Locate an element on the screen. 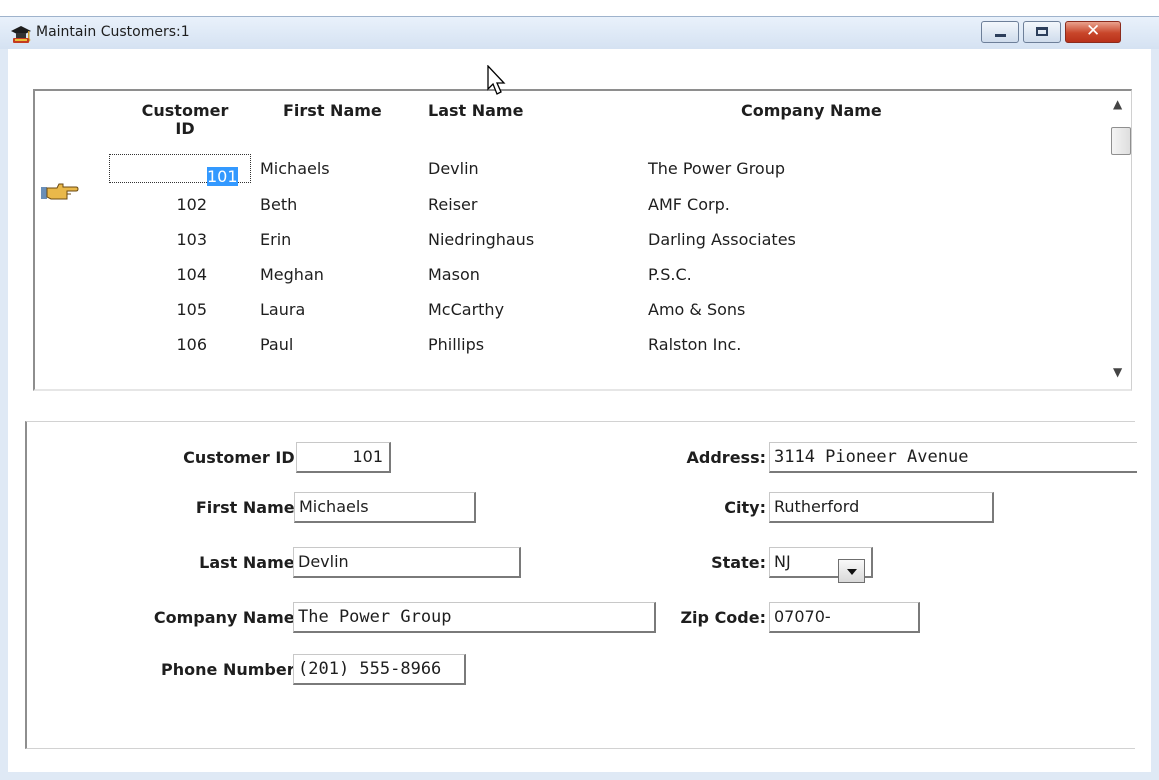  first-name-field: Michaels is located at coordinates (385, 507).